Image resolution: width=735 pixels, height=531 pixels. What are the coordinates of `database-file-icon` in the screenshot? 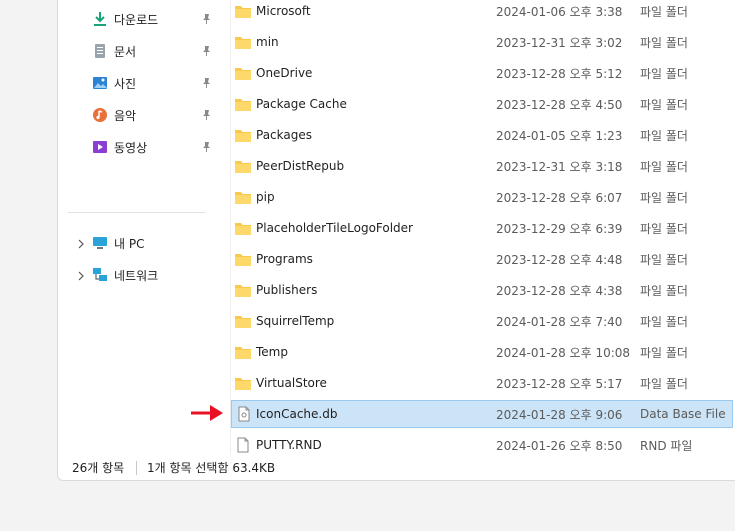 It's located at (244, 414).